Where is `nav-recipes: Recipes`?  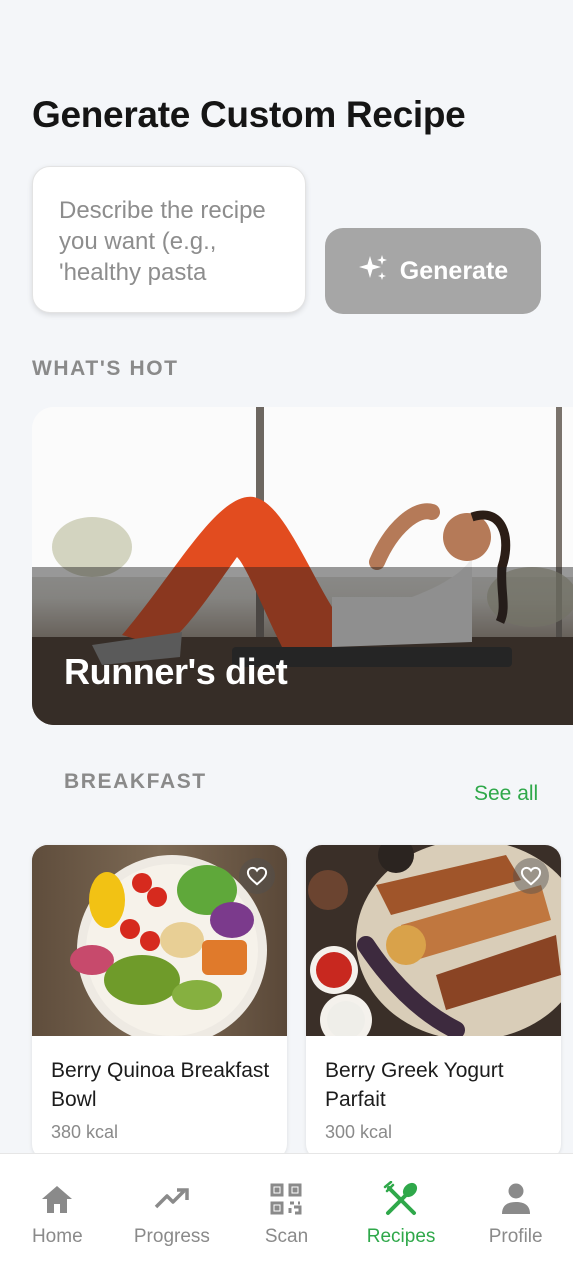 nav-recipes: Recipes is located at coordinates (401, 1214).